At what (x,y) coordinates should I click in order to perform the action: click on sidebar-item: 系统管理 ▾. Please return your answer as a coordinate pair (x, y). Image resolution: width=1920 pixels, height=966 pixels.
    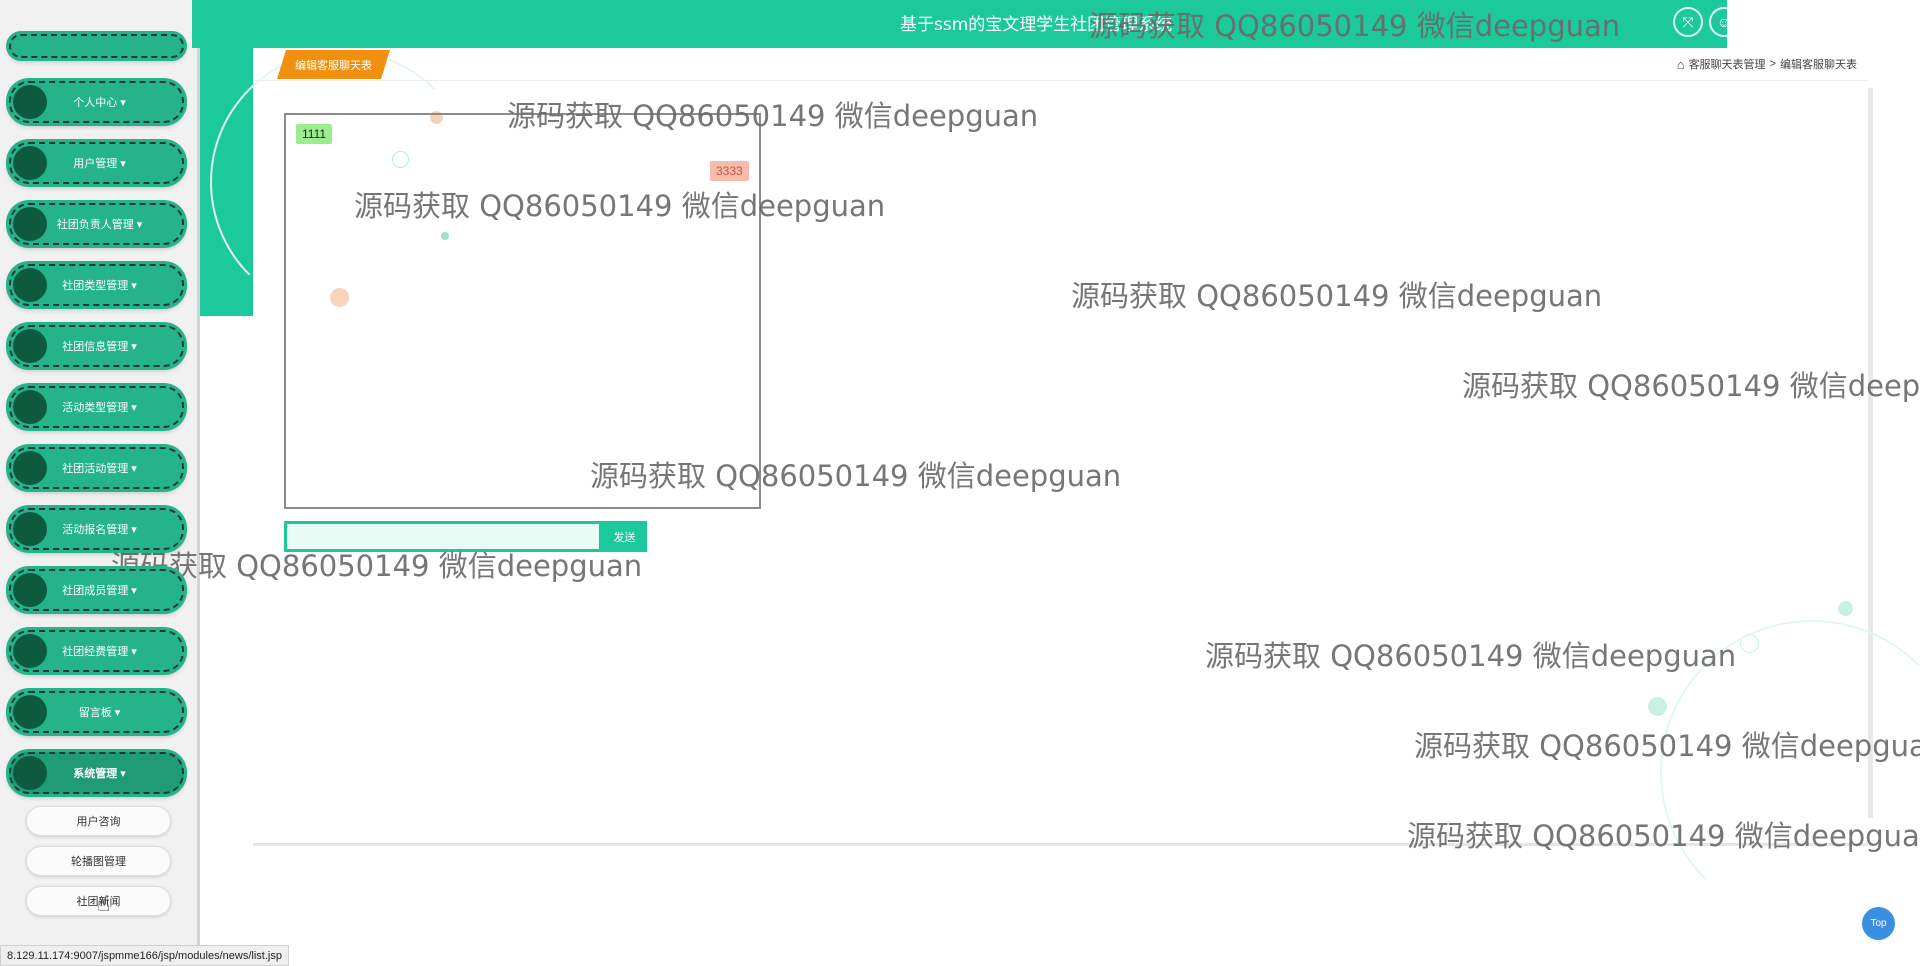
    Looking at the image, I should click on (96, 773).